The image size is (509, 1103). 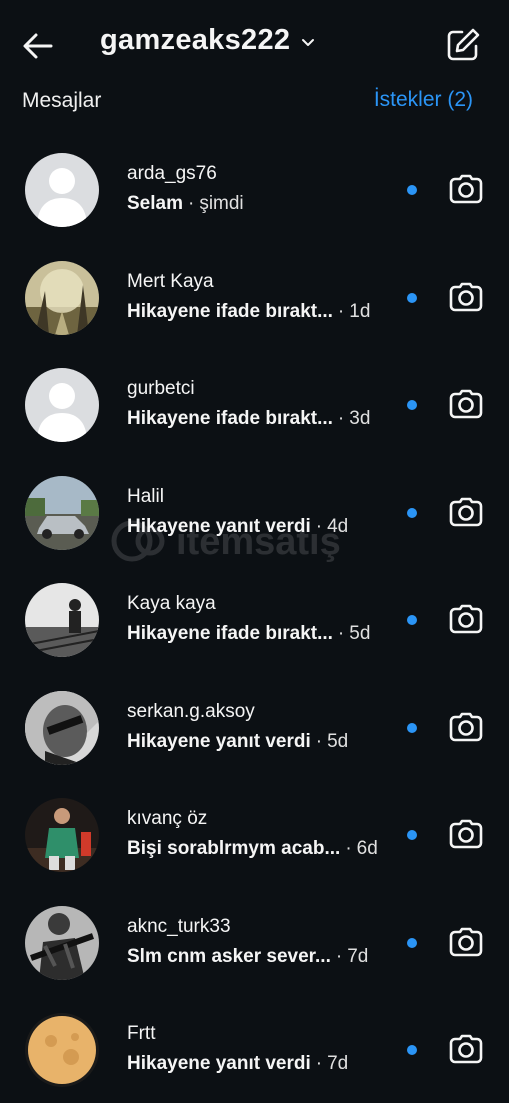 I want to click on conversation-name: arda_gs76, so click(x=172, y=173).